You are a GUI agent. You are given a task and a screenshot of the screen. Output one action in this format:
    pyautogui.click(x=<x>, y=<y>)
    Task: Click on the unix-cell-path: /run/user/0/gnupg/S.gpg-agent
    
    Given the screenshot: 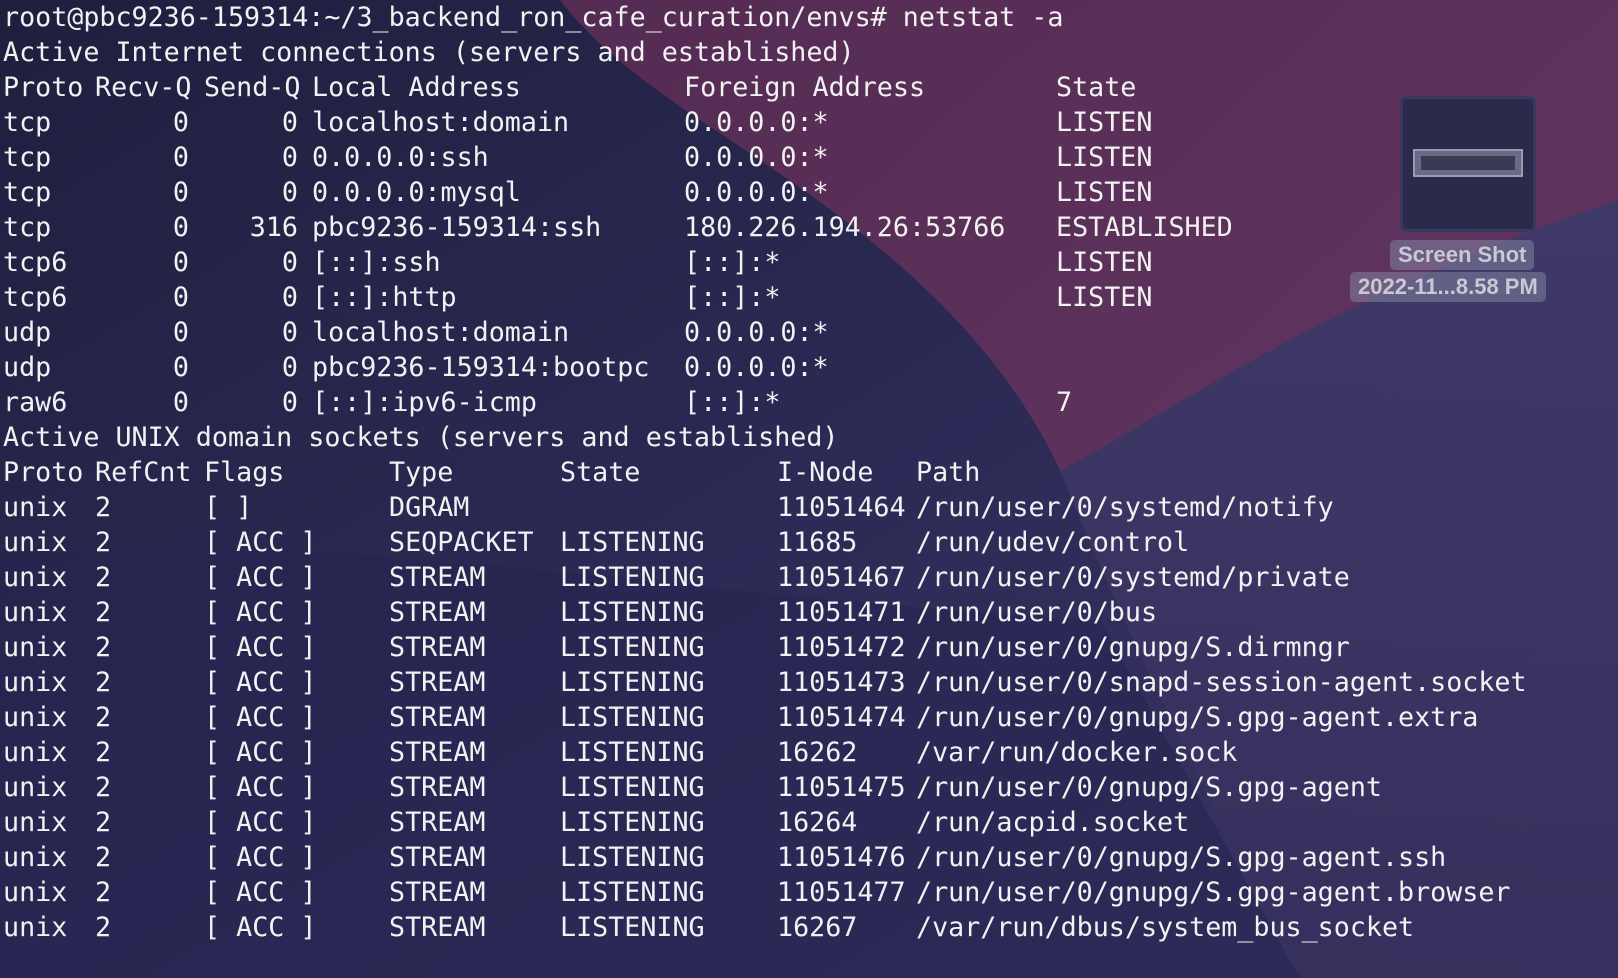 What is the action you would take?
    pyautogui.click(x=1149, y=787)
    